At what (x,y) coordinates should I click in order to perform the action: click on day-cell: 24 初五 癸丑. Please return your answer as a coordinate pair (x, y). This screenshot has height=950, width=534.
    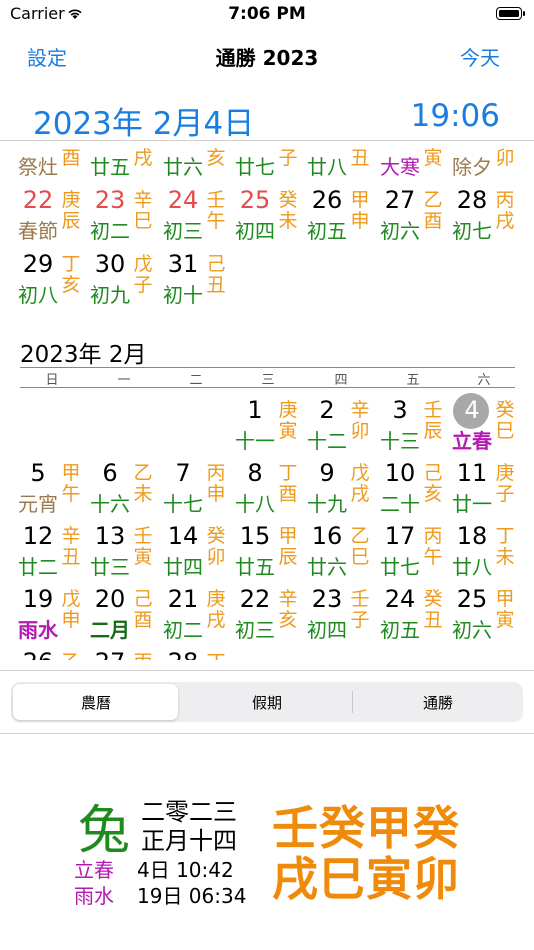
    Looking at the image, I should click on (414, 616).